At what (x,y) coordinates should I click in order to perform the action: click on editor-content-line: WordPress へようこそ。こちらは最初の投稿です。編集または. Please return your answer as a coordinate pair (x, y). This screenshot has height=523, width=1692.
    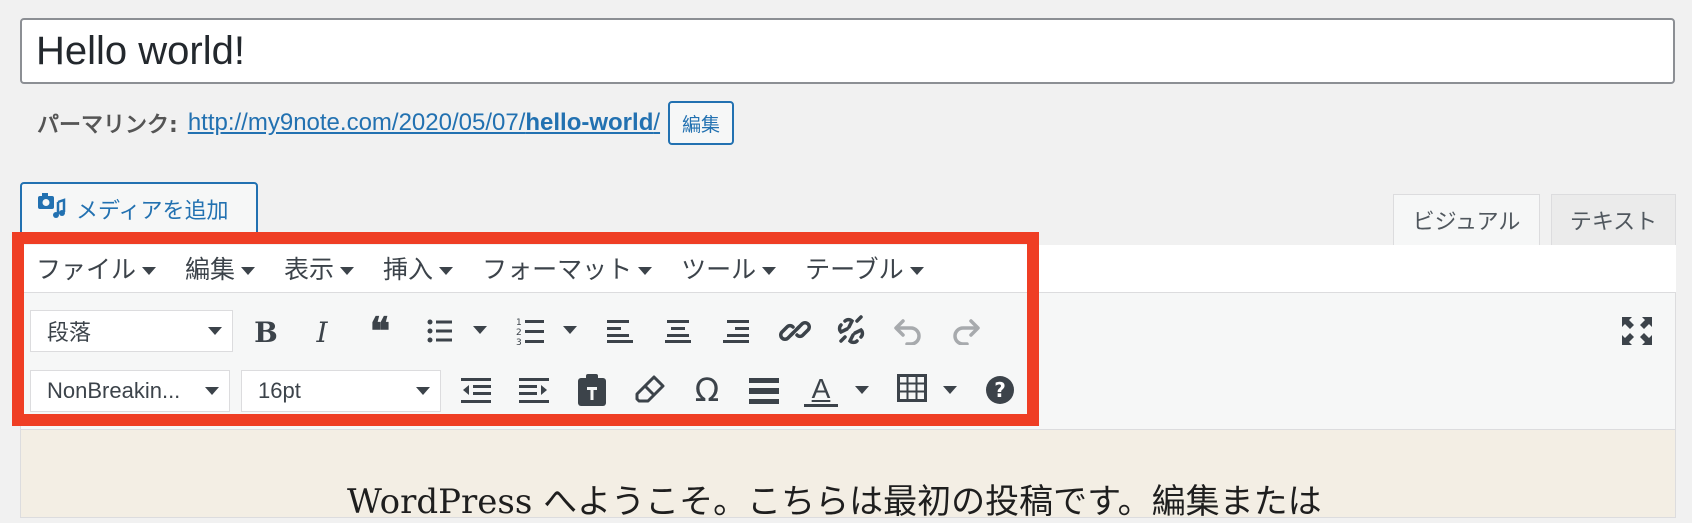
    Looking at the image, I should click on (834, 502).